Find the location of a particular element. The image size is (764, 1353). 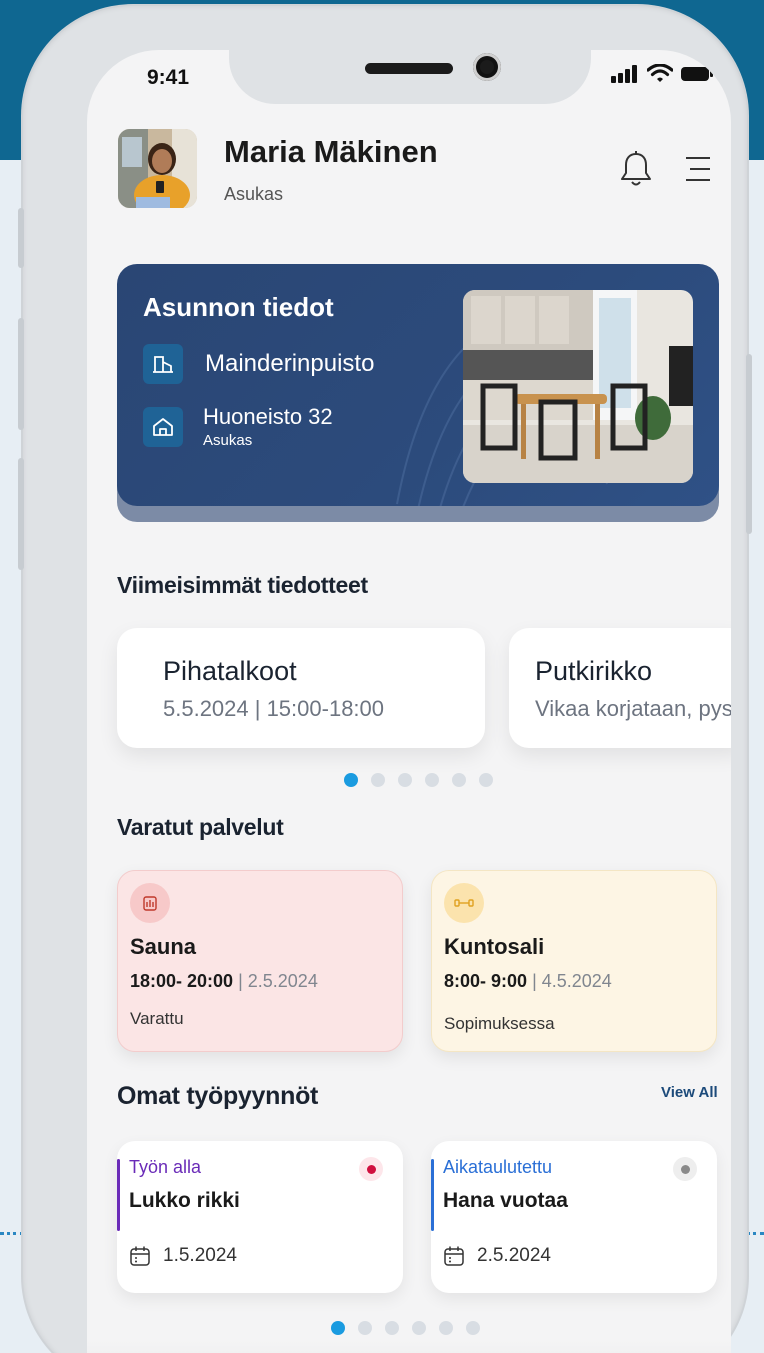

view-all-link: View All is located at coordinates (689, 1092).